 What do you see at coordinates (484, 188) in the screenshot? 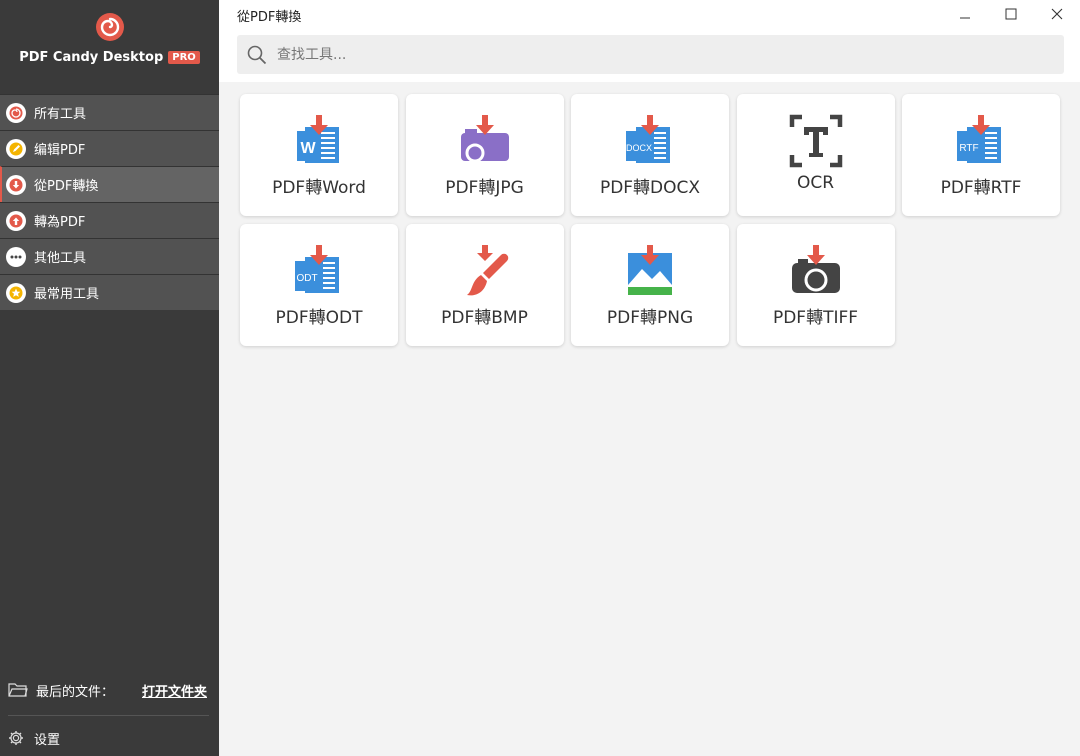
I see `tool-label: PDF轉JPG` at bounding box center [484, 188].